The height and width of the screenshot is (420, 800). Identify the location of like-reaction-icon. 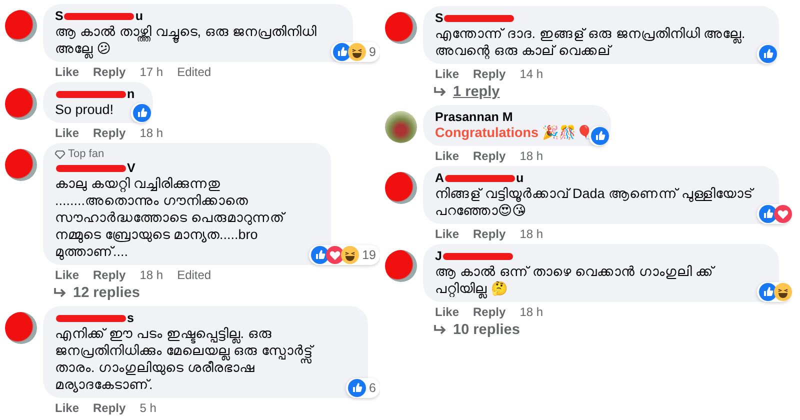
(357, 388).